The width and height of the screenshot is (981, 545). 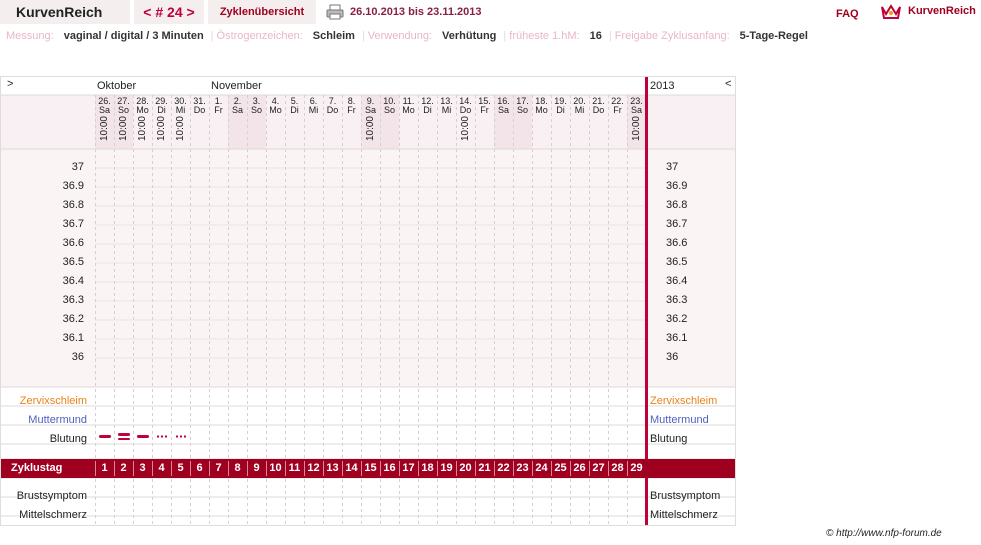 I want to click on cycle-navigator: < # 24 >, so click(x=169, y=12).